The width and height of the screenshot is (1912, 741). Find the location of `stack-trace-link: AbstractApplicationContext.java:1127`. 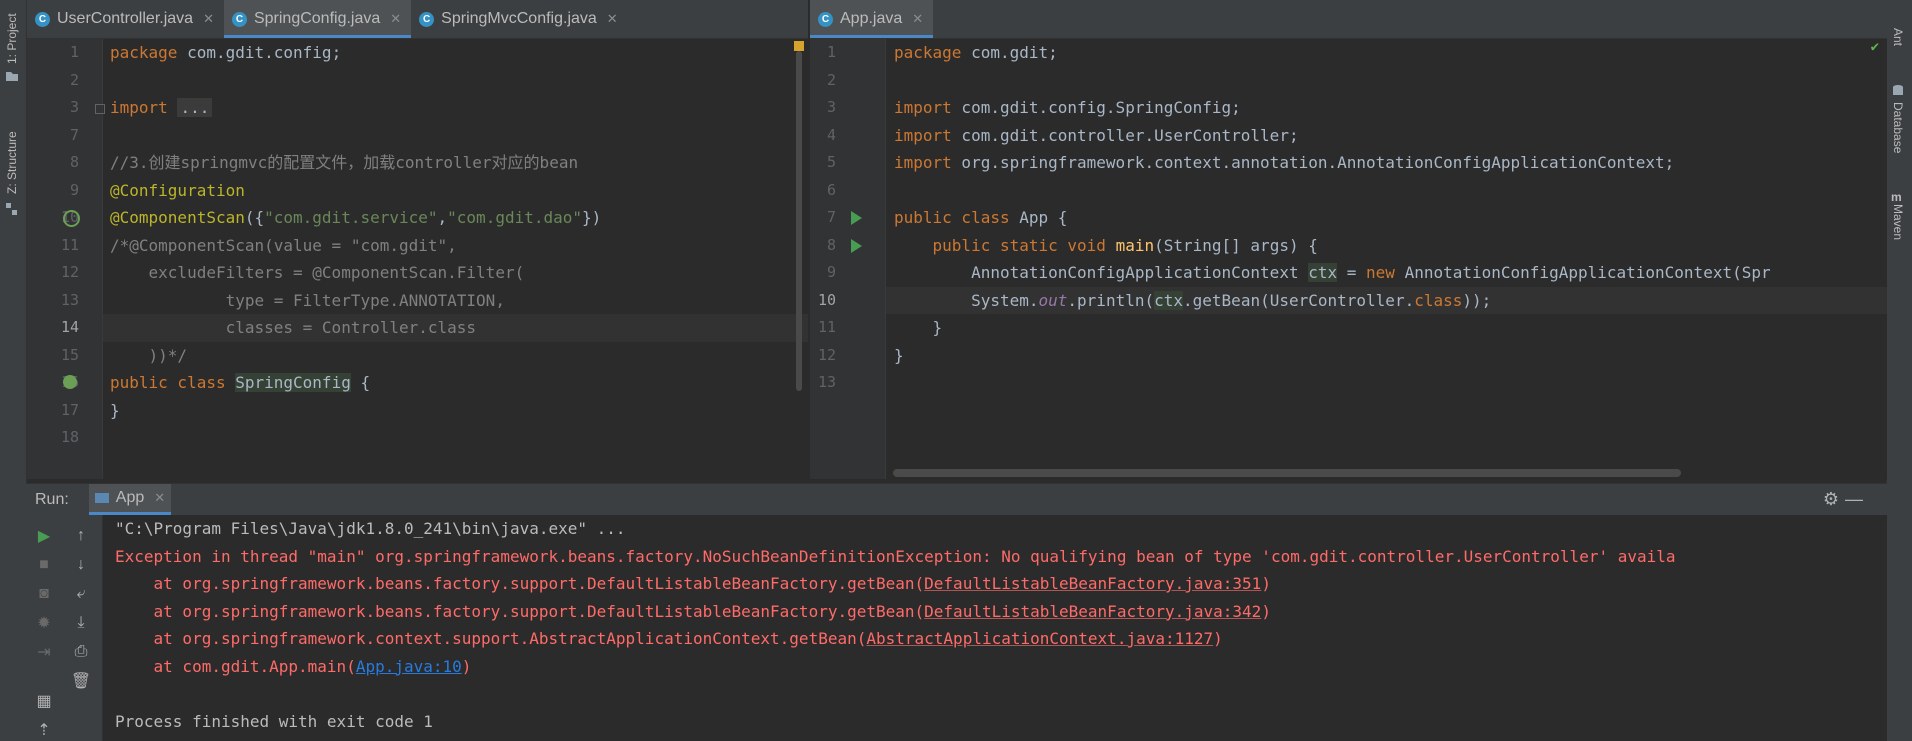

stack-trace-link: AbstractApplicationContext.java:1127 is located at coordinates (1039, 638).